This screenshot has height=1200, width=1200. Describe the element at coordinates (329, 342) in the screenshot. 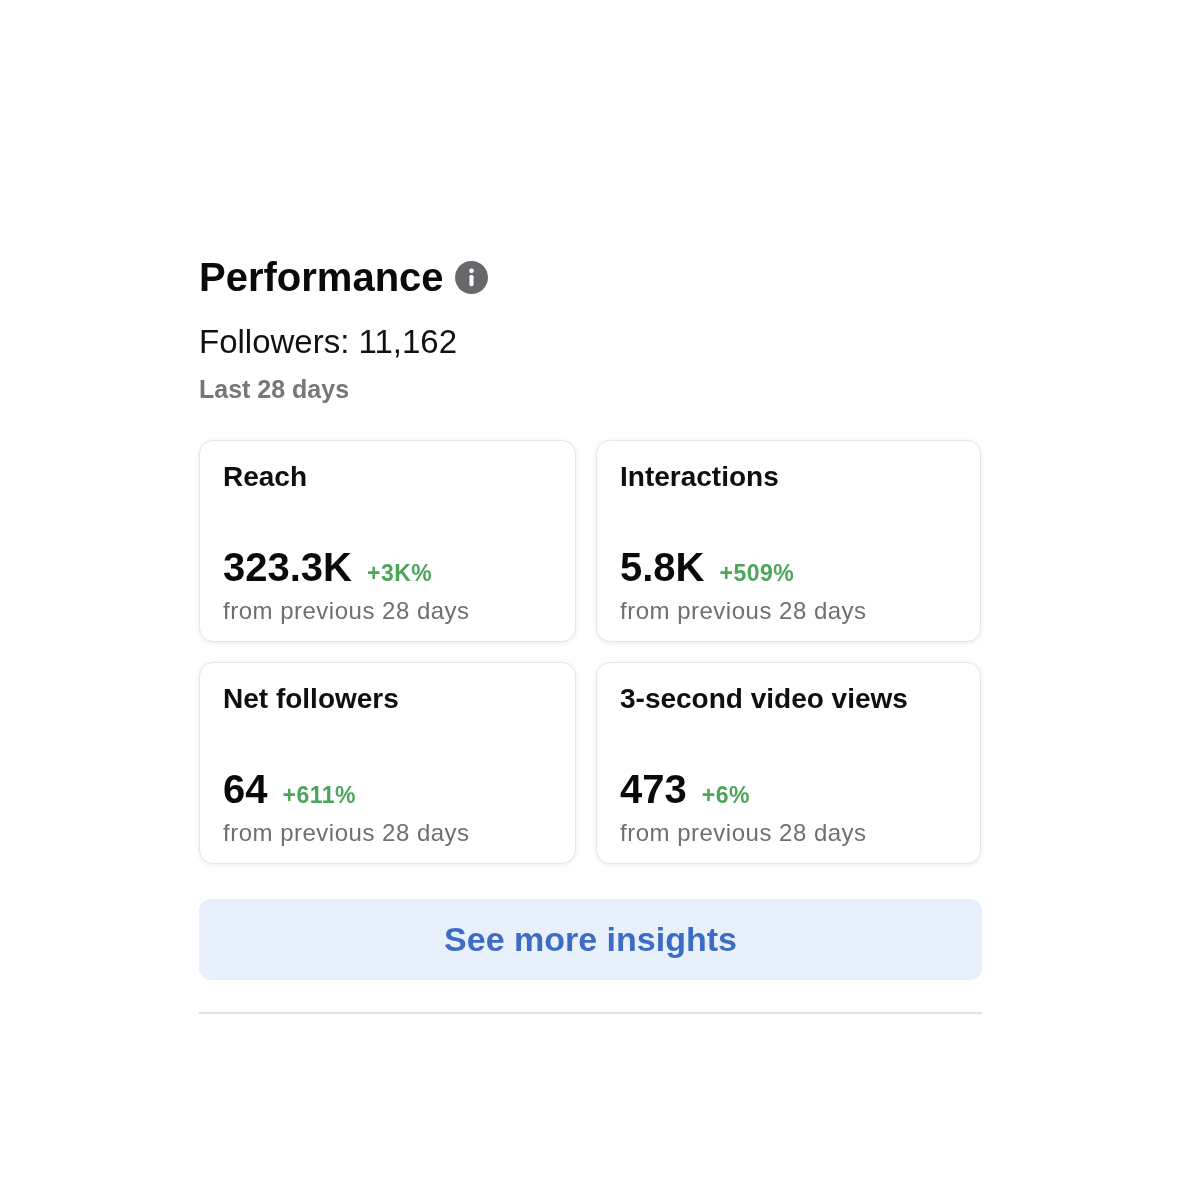

I see `followers-count: Followers: 11,162` at that location.